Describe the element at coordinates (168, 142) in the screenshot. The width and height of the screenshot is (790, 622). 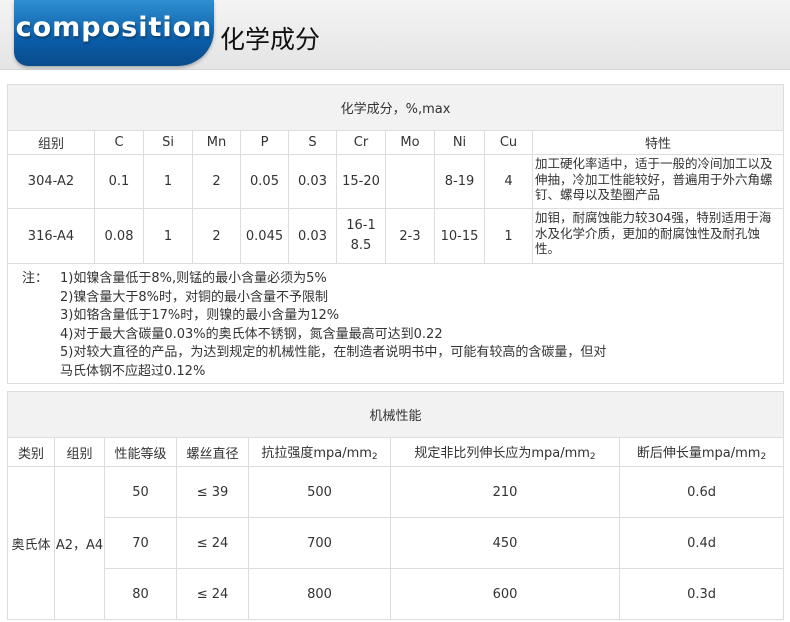
I see `col-header-si: Si` at that location.